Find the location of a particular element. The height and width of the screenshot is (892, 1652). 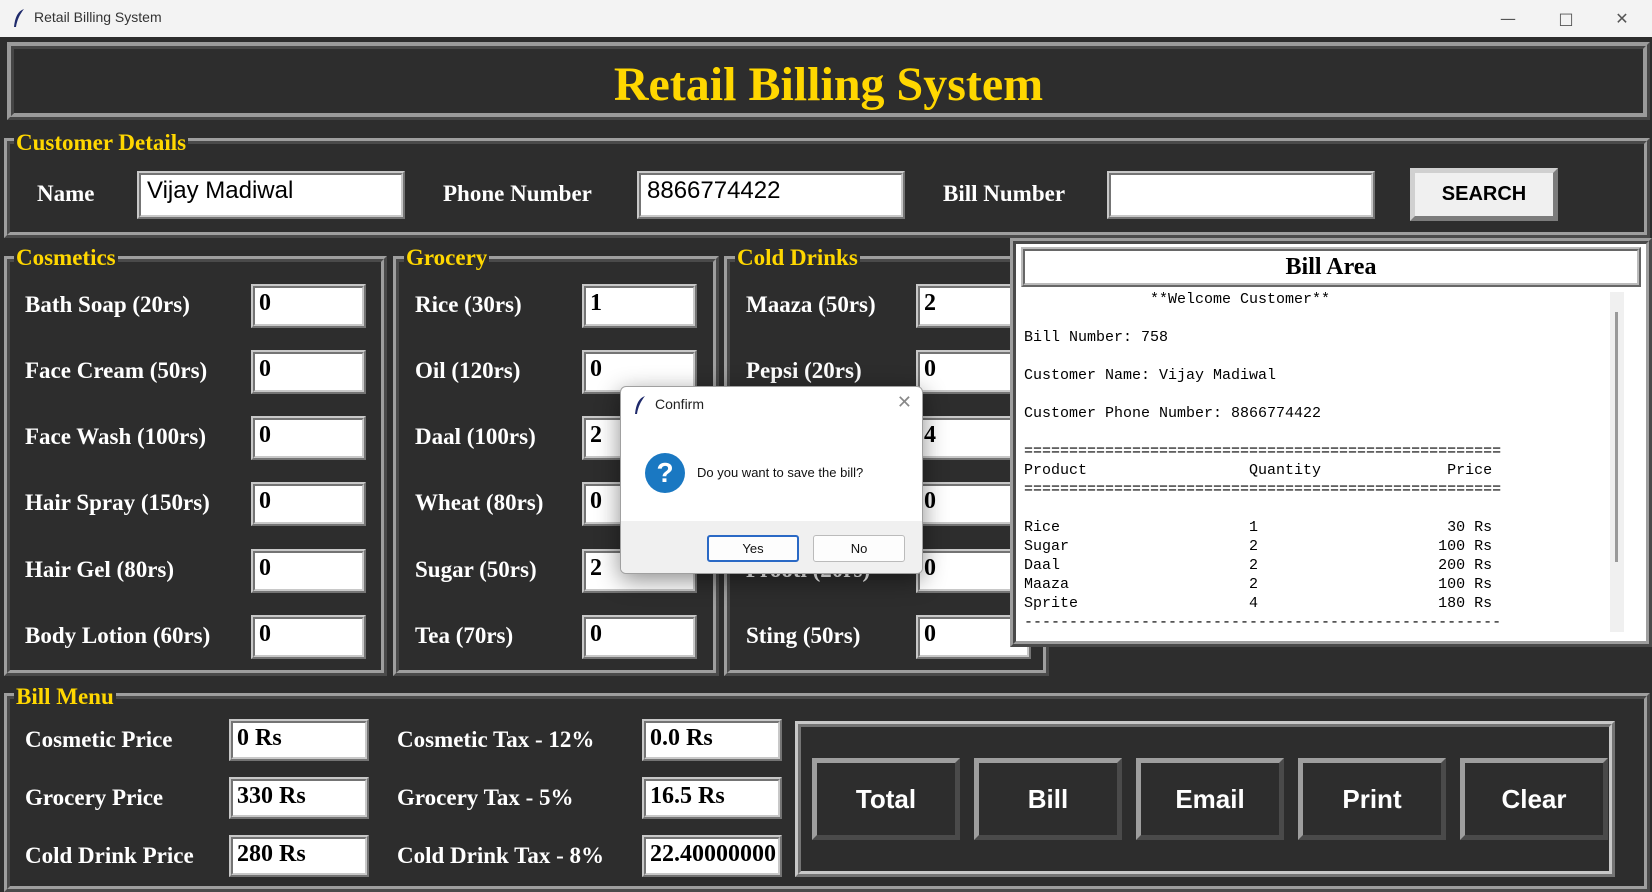

search-button: SEARCH is located at coordinates (1484, 194).